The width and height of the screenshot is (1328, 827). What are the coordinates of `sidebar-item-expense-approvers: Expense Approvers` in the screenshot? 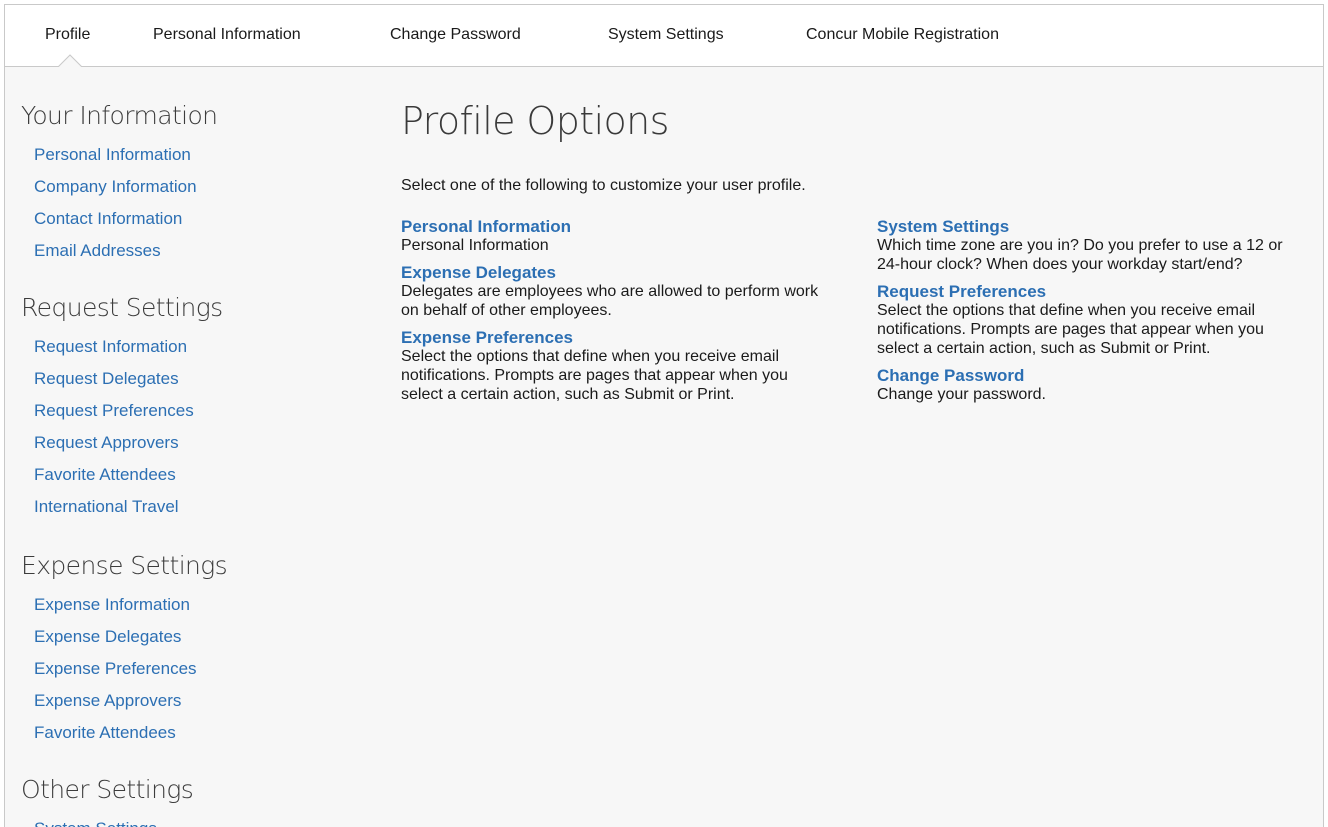 It's located at (107, 701).